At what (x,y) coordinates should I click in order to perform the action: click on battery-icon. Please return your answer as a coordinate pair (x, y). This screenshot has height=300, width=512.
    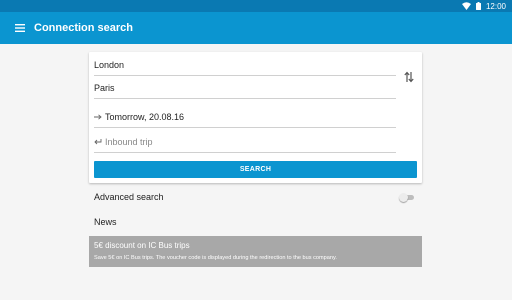
    Looking at the image, I should click on (478, 6).